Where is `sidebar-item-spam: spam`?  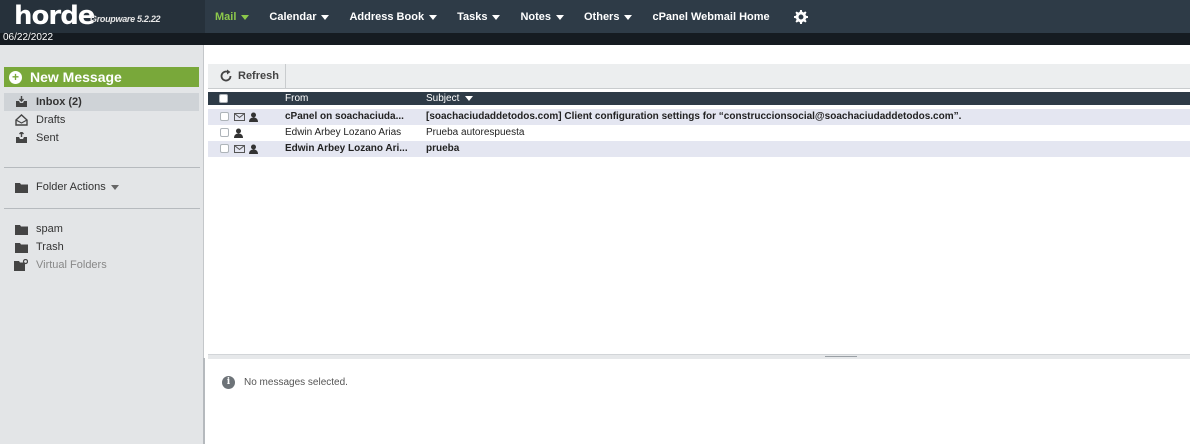 sidebar-item-spam: spam is located at coordinates (101, 229).